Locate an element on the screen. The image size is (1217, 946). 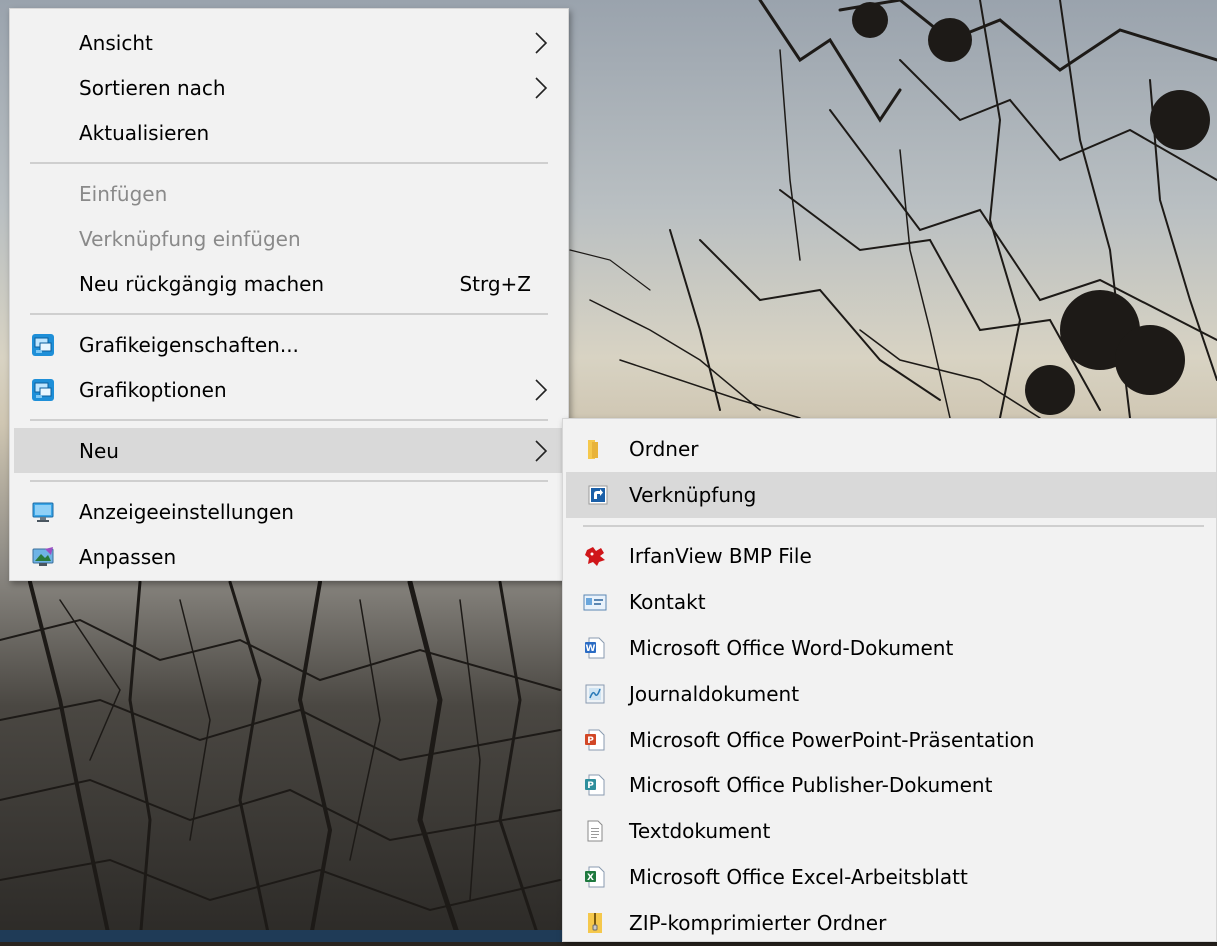
submenu-item-irfanview-bmp: IrfanView BMP File is located at coordinates (889, 557).